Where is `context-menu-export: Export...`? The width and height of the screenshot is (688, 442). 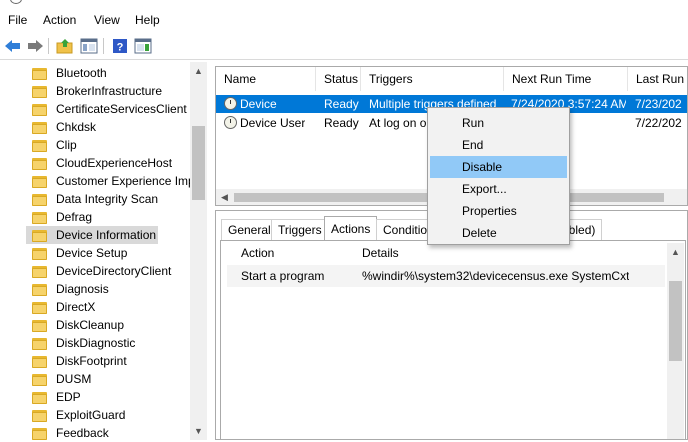
context-menu-export: Export... is located at coordinates (498, 189).